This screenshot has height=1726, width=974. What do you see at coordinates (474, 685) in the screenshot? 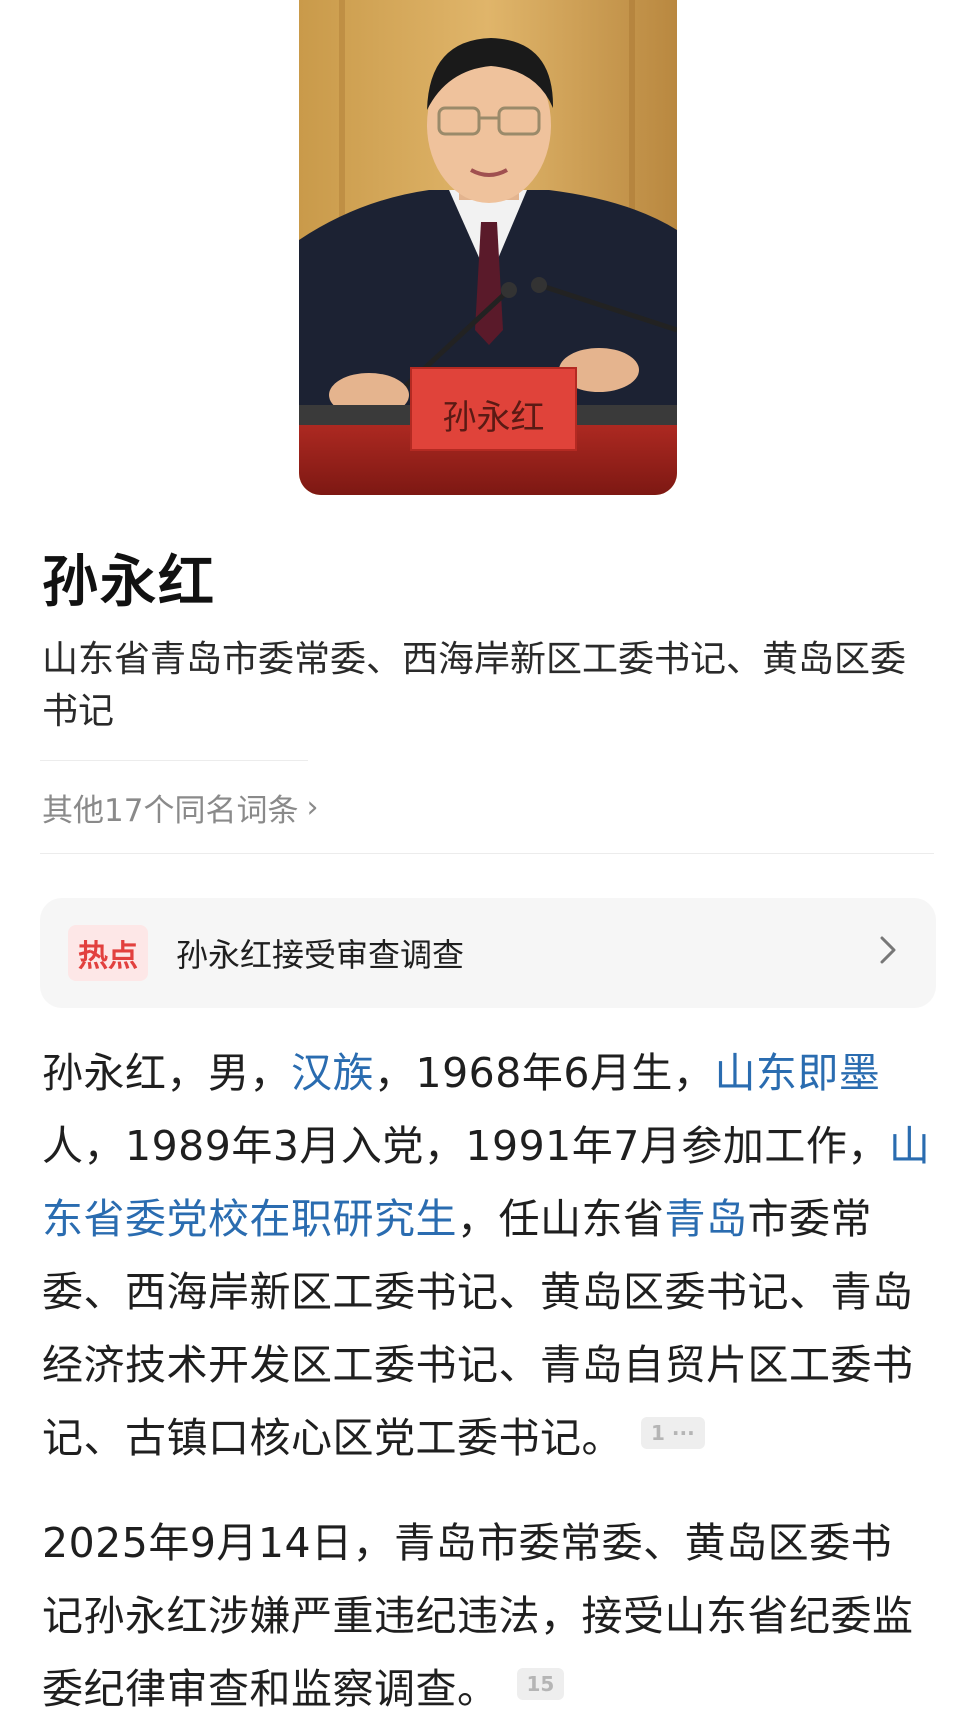
I see `entry-subtitle: 山东省青岛市委常委、西海岸新区工委书记、黄岛区委书记` at bounding box center [474, 685].